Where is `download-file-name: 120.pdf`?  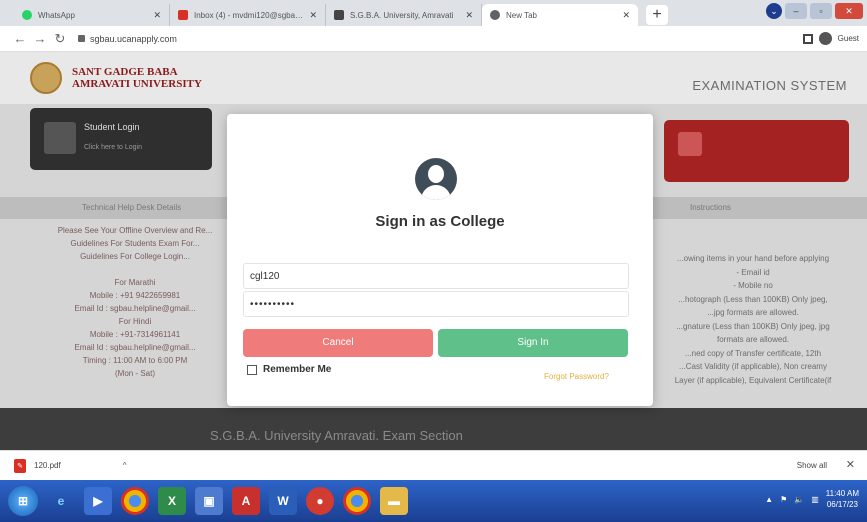
download-file-name: 120.pdf is located at coordinates (47, 465).